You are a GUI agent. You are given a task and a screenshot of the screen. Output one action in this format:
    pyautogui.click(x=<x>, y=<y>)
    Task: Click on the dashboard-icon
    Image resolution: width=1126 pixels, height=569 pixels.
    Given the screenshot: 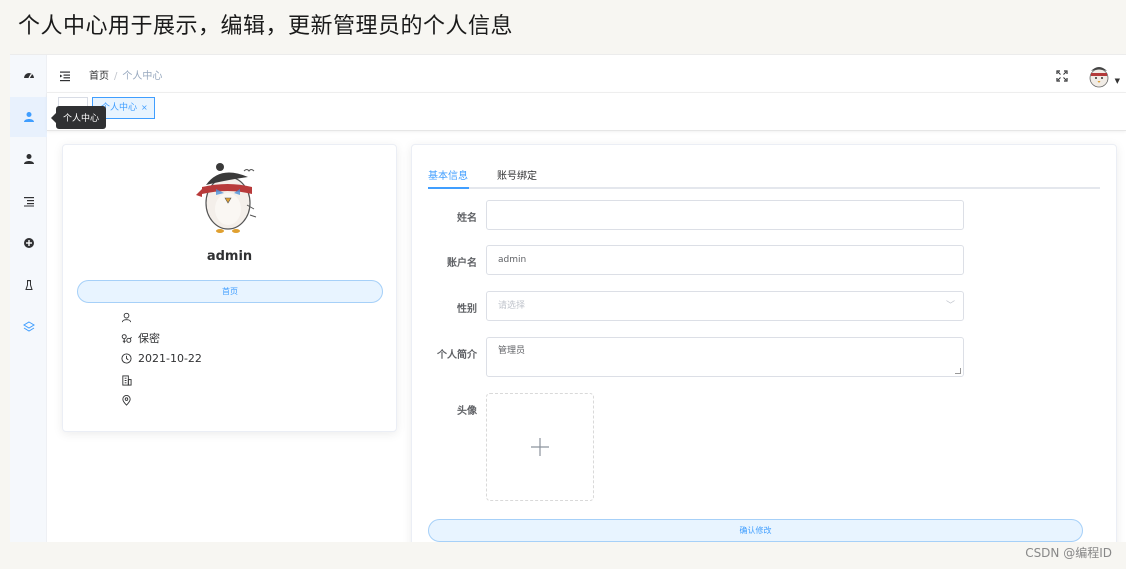 What is the action you would take?
    pyautogui.click(x=28, y=76)
    